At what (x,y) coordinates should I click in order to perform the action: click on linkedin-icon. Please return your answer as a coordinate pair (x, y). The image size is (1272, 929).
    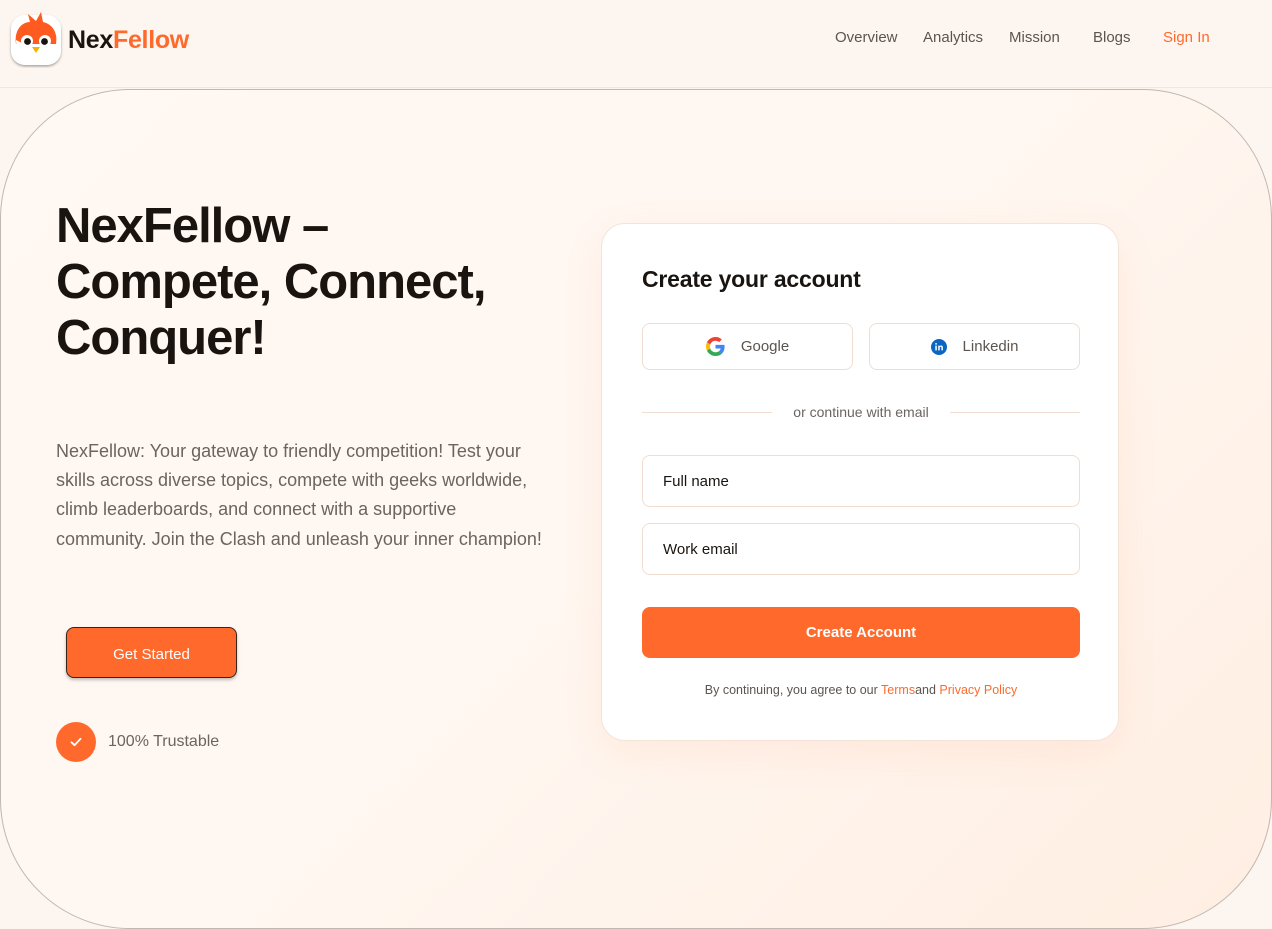
    Looking at the image, I should click on (938, 346).